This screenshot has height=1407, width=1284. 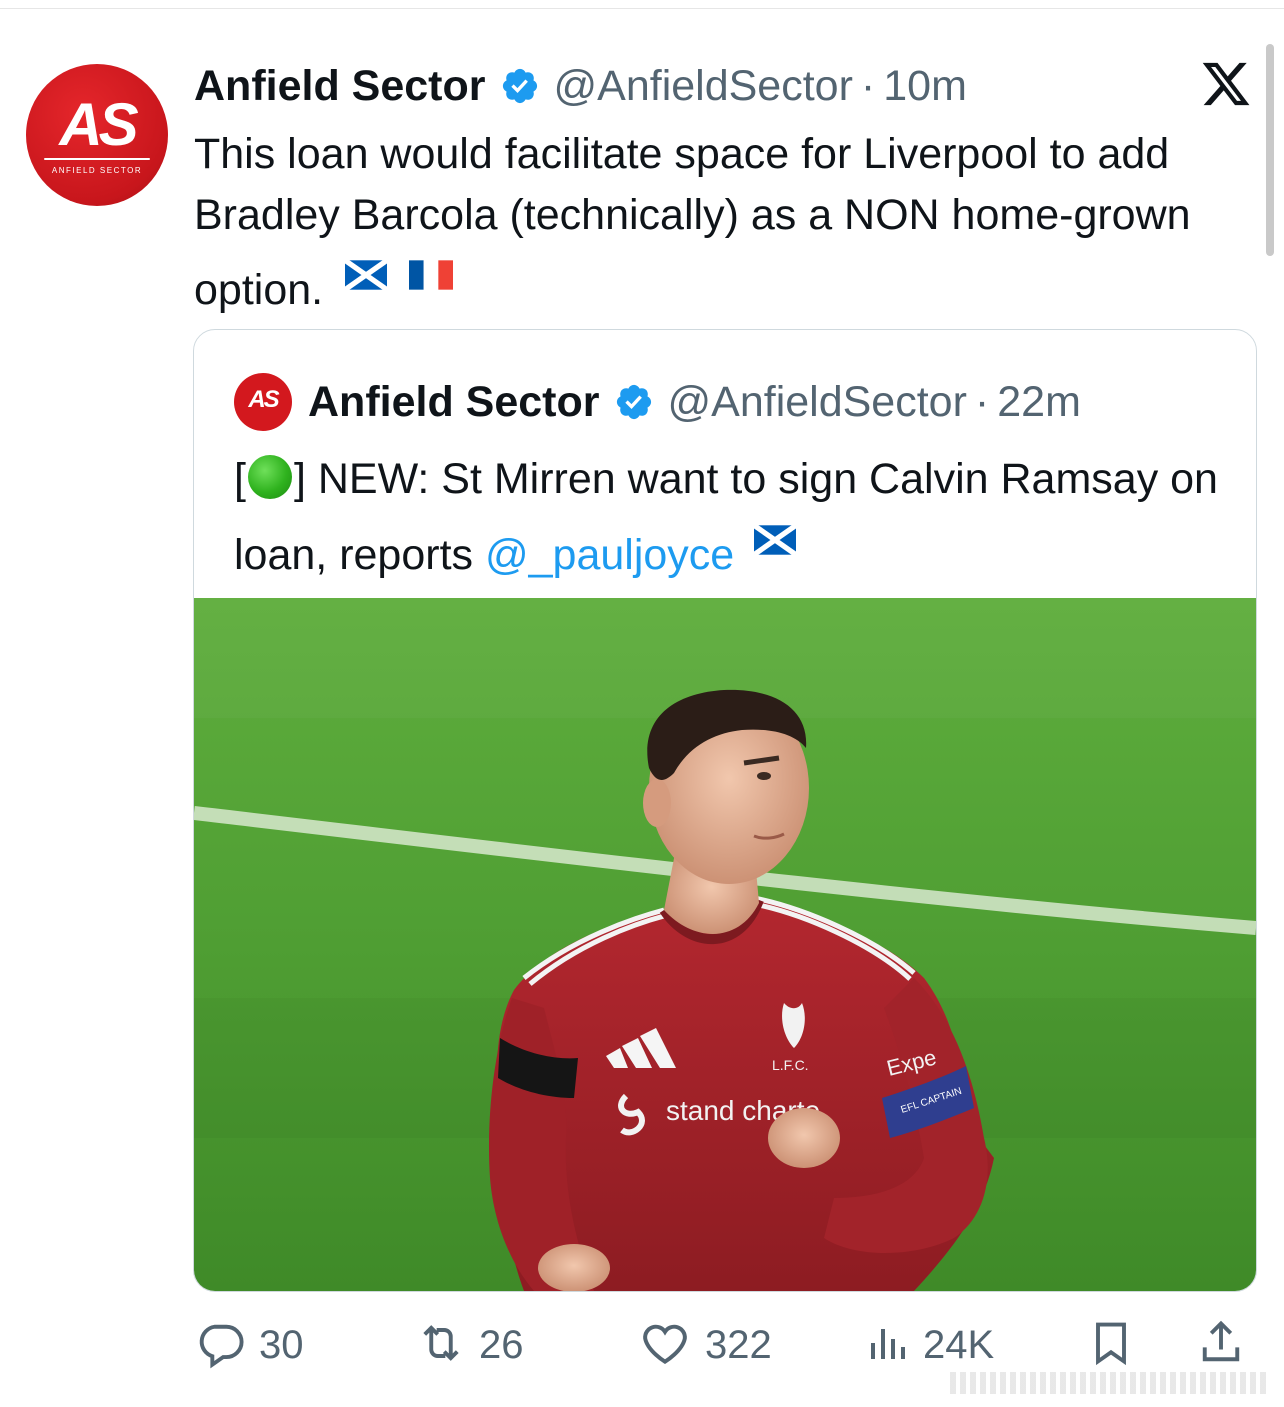 I want to click on quoted-tweet-timestamp: 22m, so click(x=1039, y=401).